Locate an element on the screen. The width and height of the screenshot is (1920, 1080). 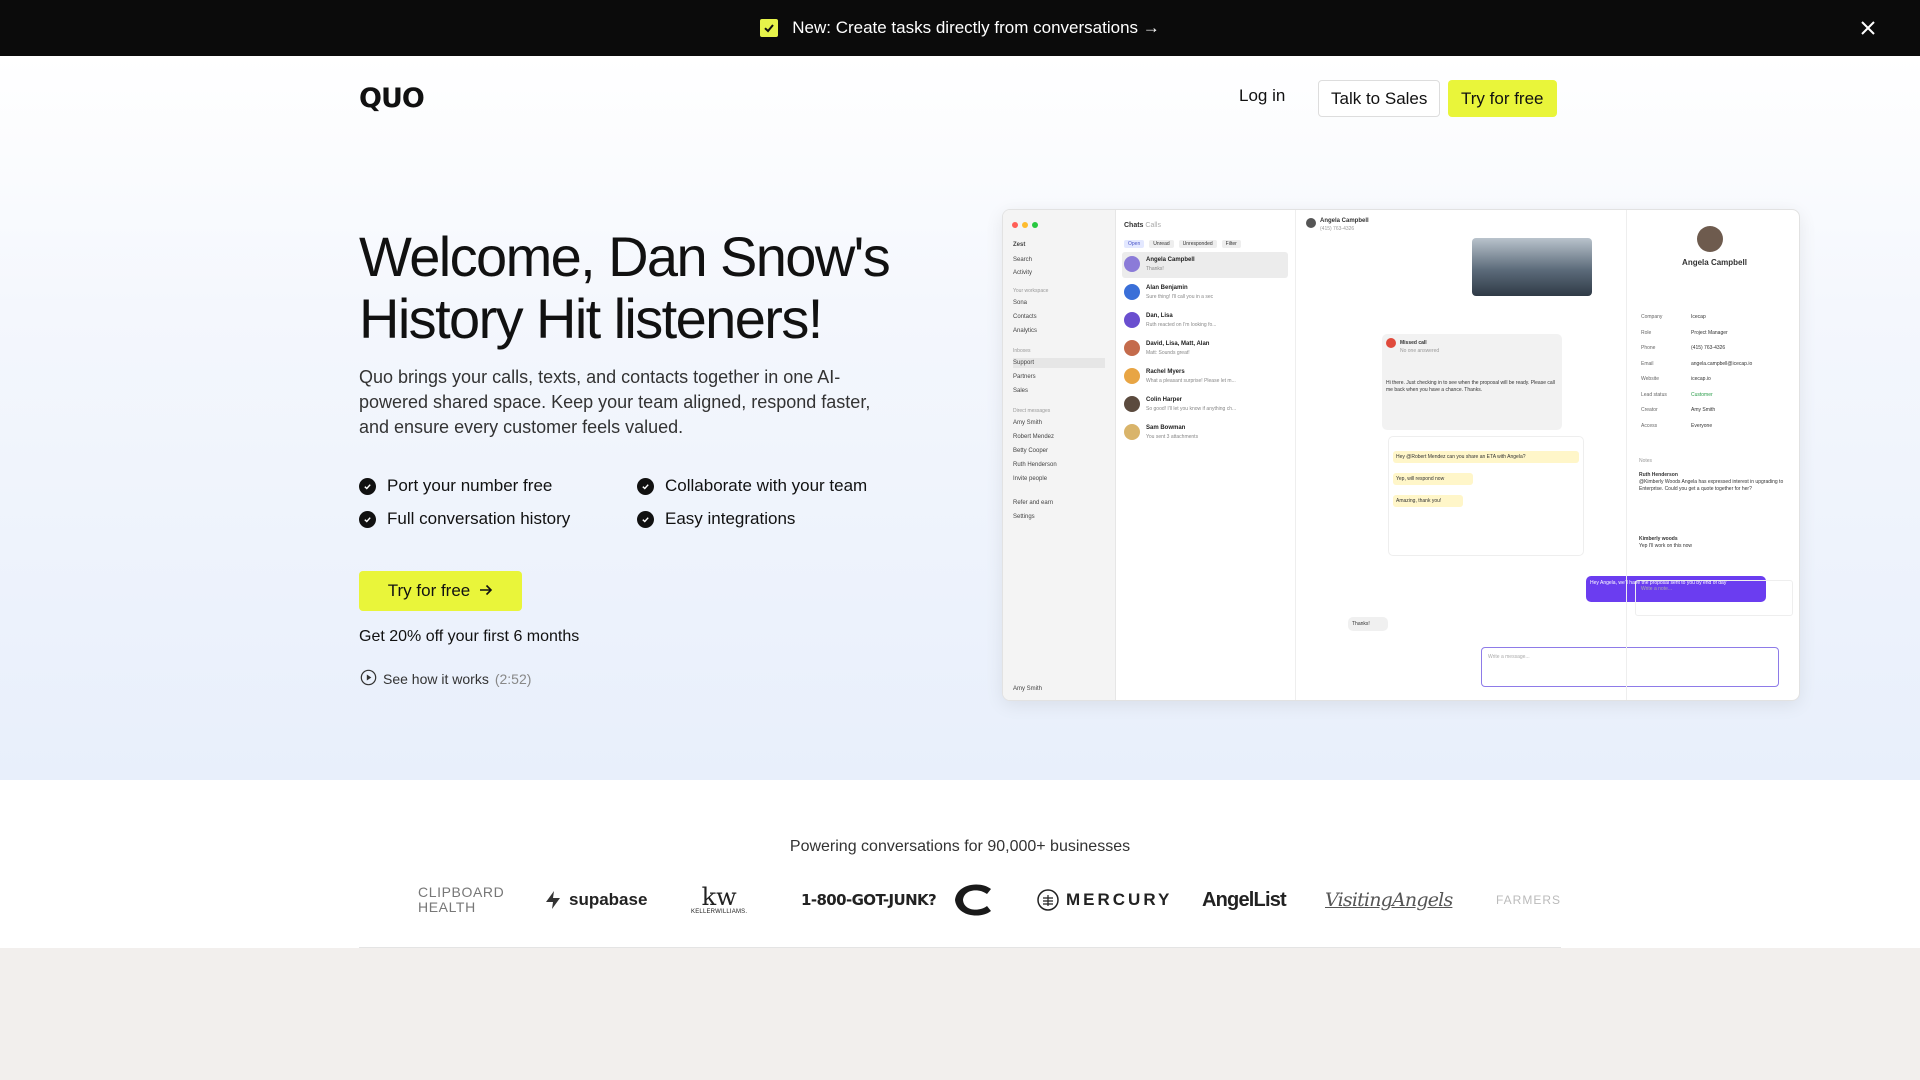
quo-logo: QUO is located at coordinates (392, 98).